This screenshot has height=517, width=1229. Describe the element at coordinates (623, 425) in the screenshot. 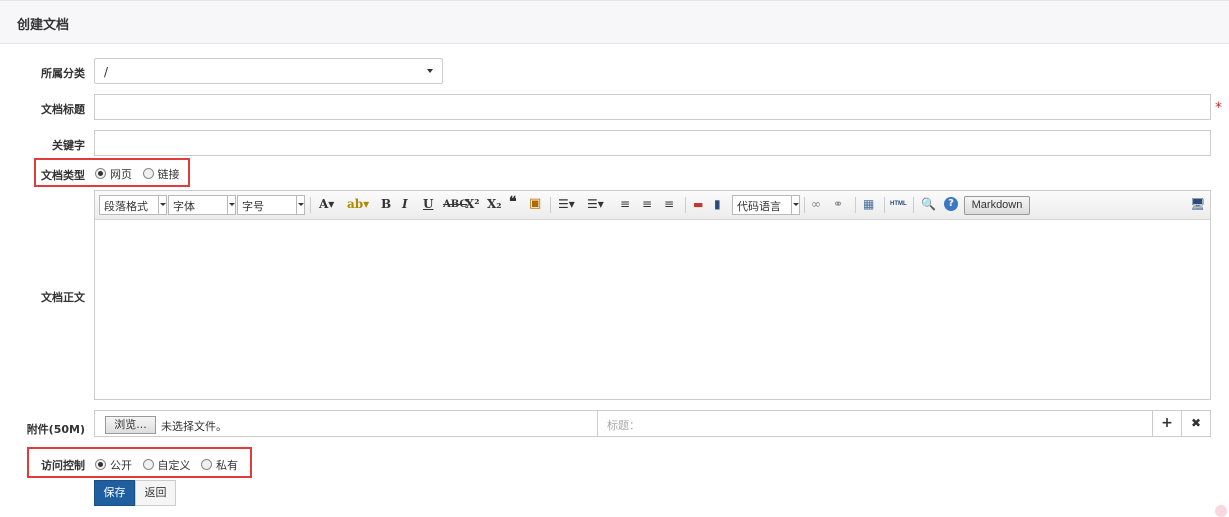

I see `attachment-title-input: 标题：` at that location.